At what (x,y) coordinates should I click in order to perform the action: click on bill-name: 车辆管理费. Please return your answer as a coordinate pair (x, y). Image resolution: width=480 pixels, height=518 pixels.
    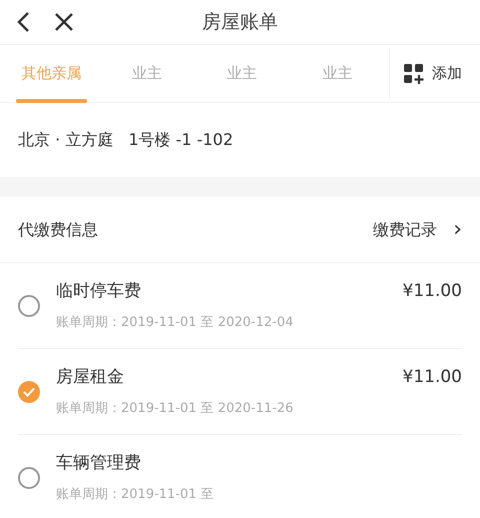
    Looking at the image, I should click on (99, 463).